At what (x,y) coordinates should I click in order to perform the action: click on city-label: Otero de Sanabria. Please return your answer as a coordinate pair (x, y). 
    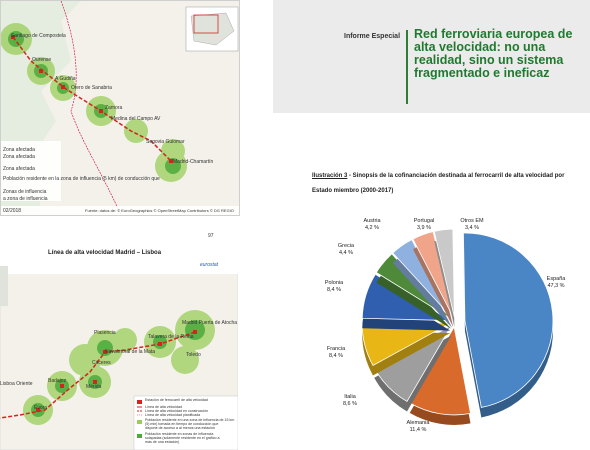
    Looking at the image, I should click on (91, 88).